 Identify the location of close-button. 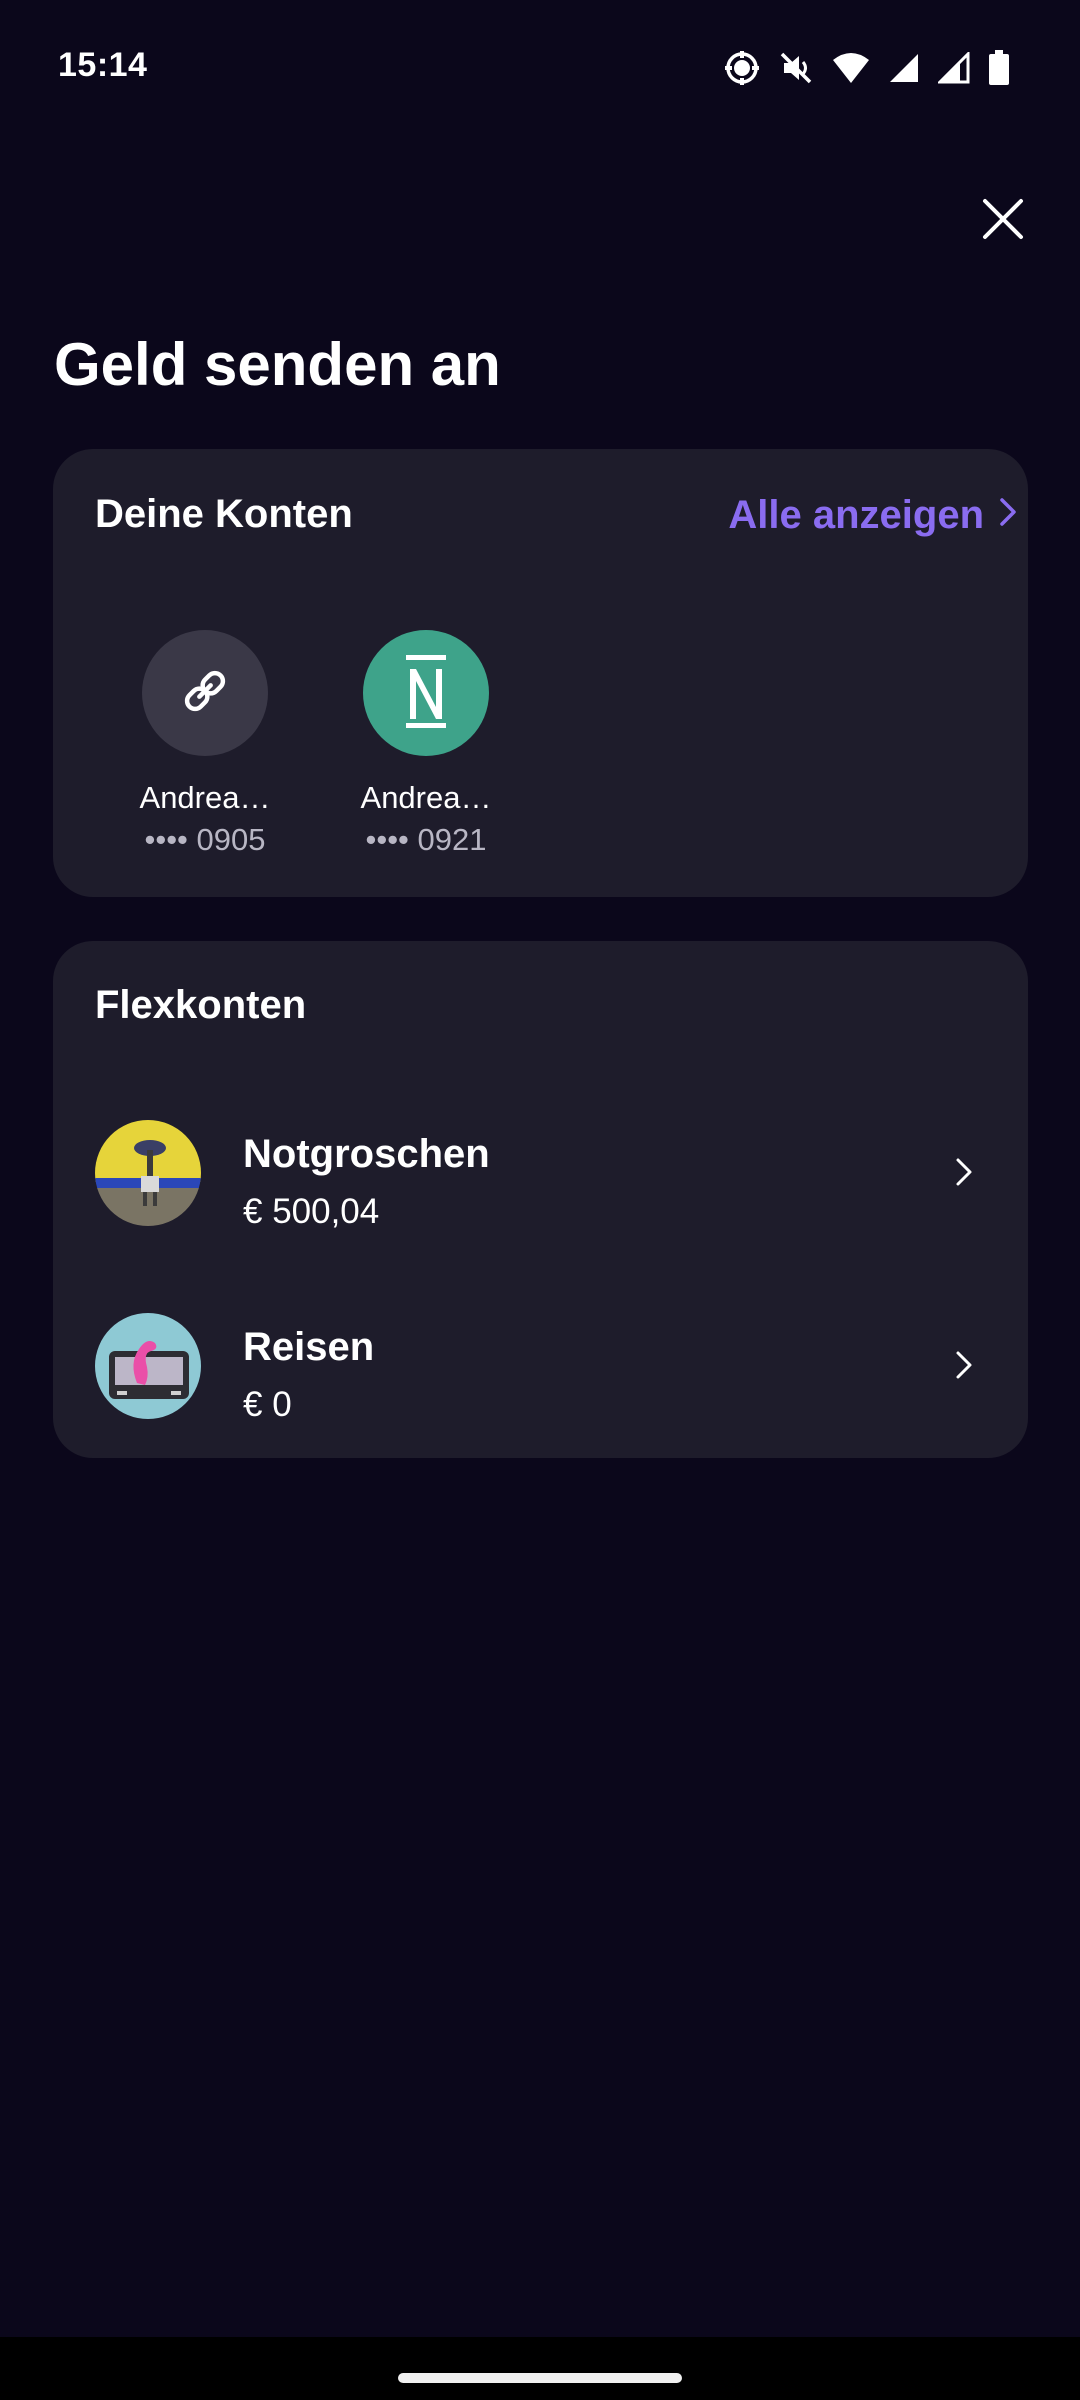
(1003, 221).